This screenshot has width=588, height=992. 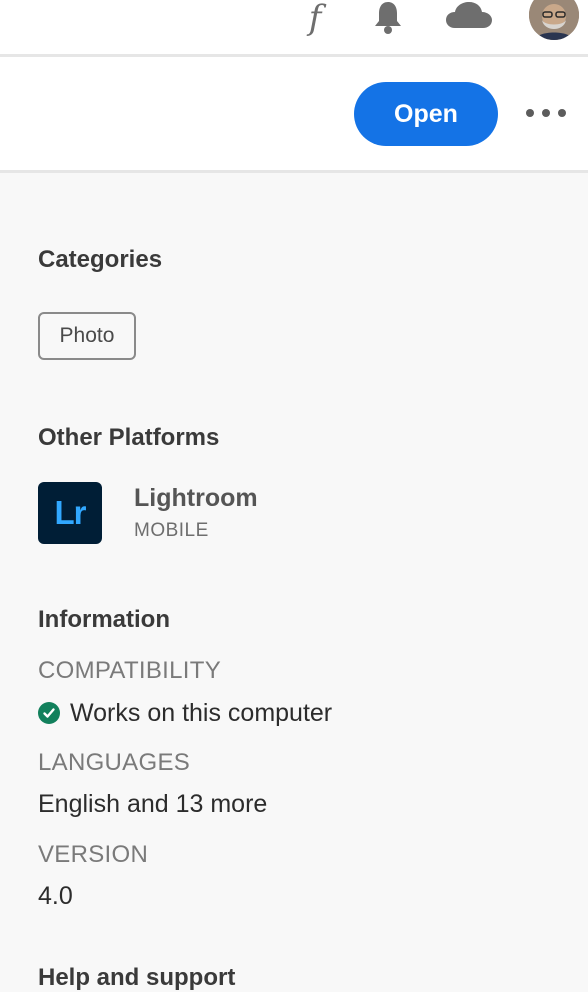 What do you see at coordinates (130, 670) in the screenshot?
I see `compatibility-label: COMPATIBILITY` at bounding box center [130, 670].